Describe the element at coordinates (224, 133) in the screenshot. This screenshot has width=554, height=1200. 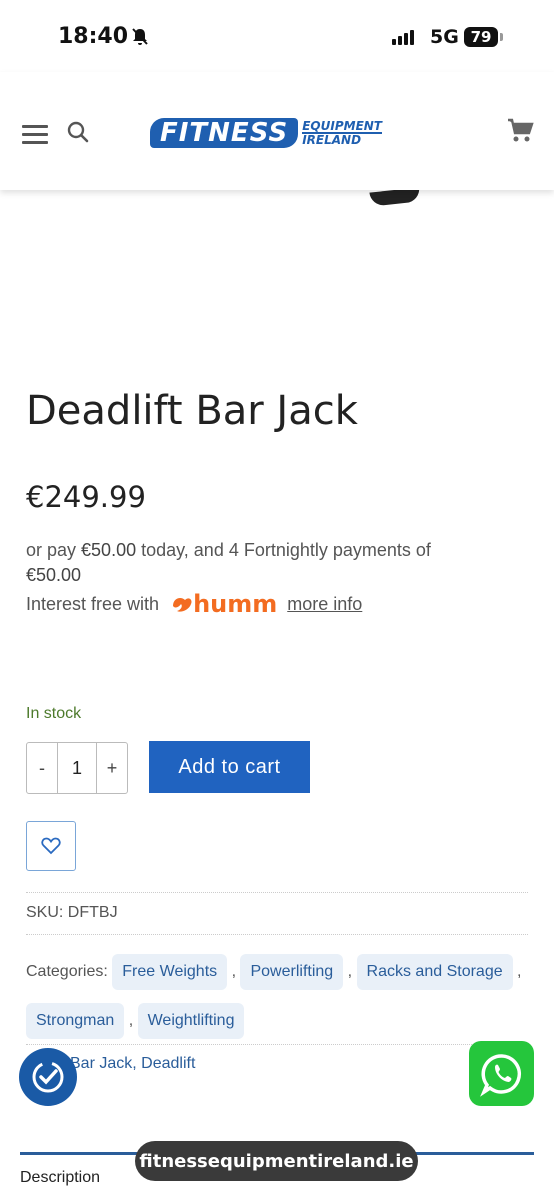
I see `logo-main-text: FITNESS` at that location.